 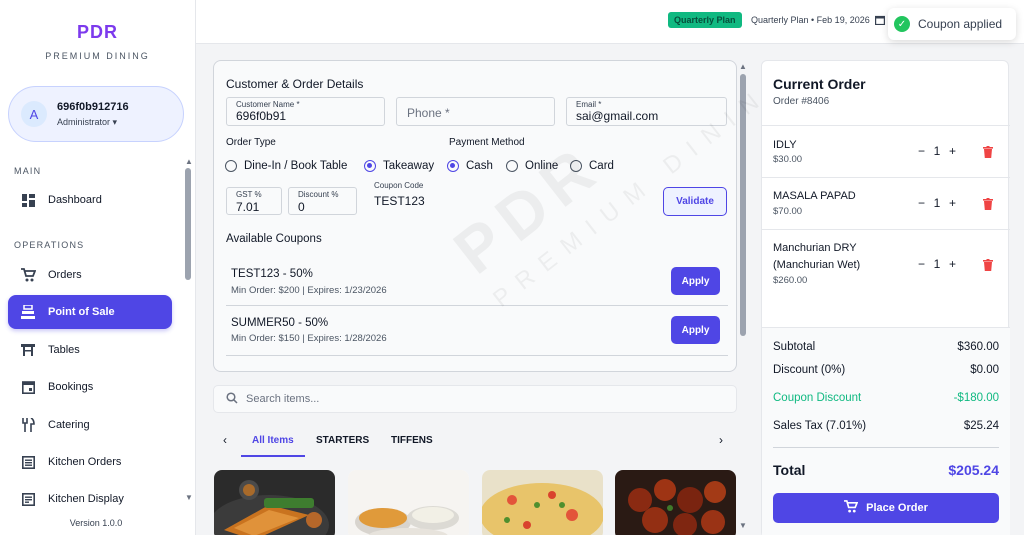 What do you see at coordinates (188, 224) in the screenshot?
I see `sidebar-scrollbar` at bounding box center [188, 224].